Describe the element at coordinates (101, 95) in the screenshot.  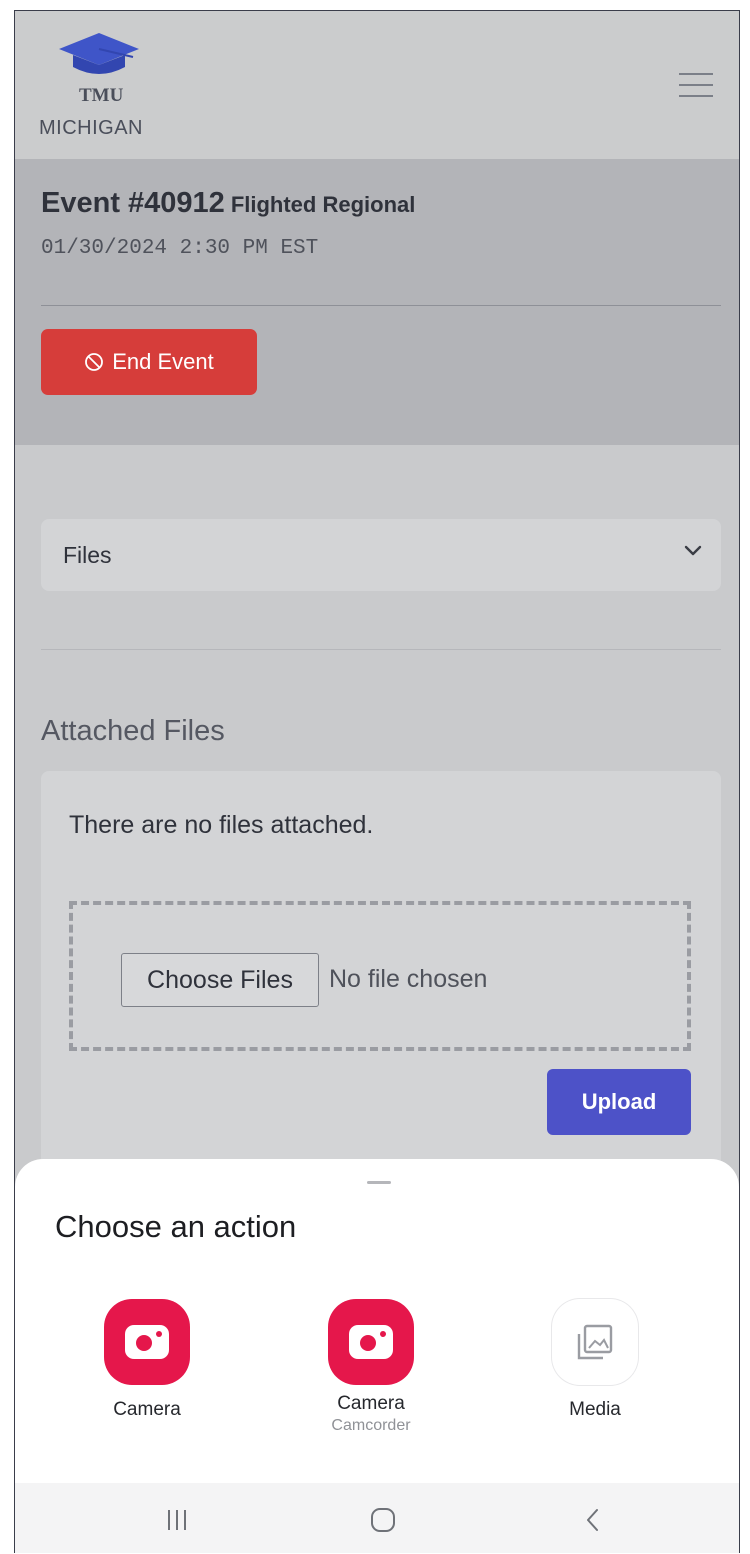
I see `logo-text: TMU` at that location.